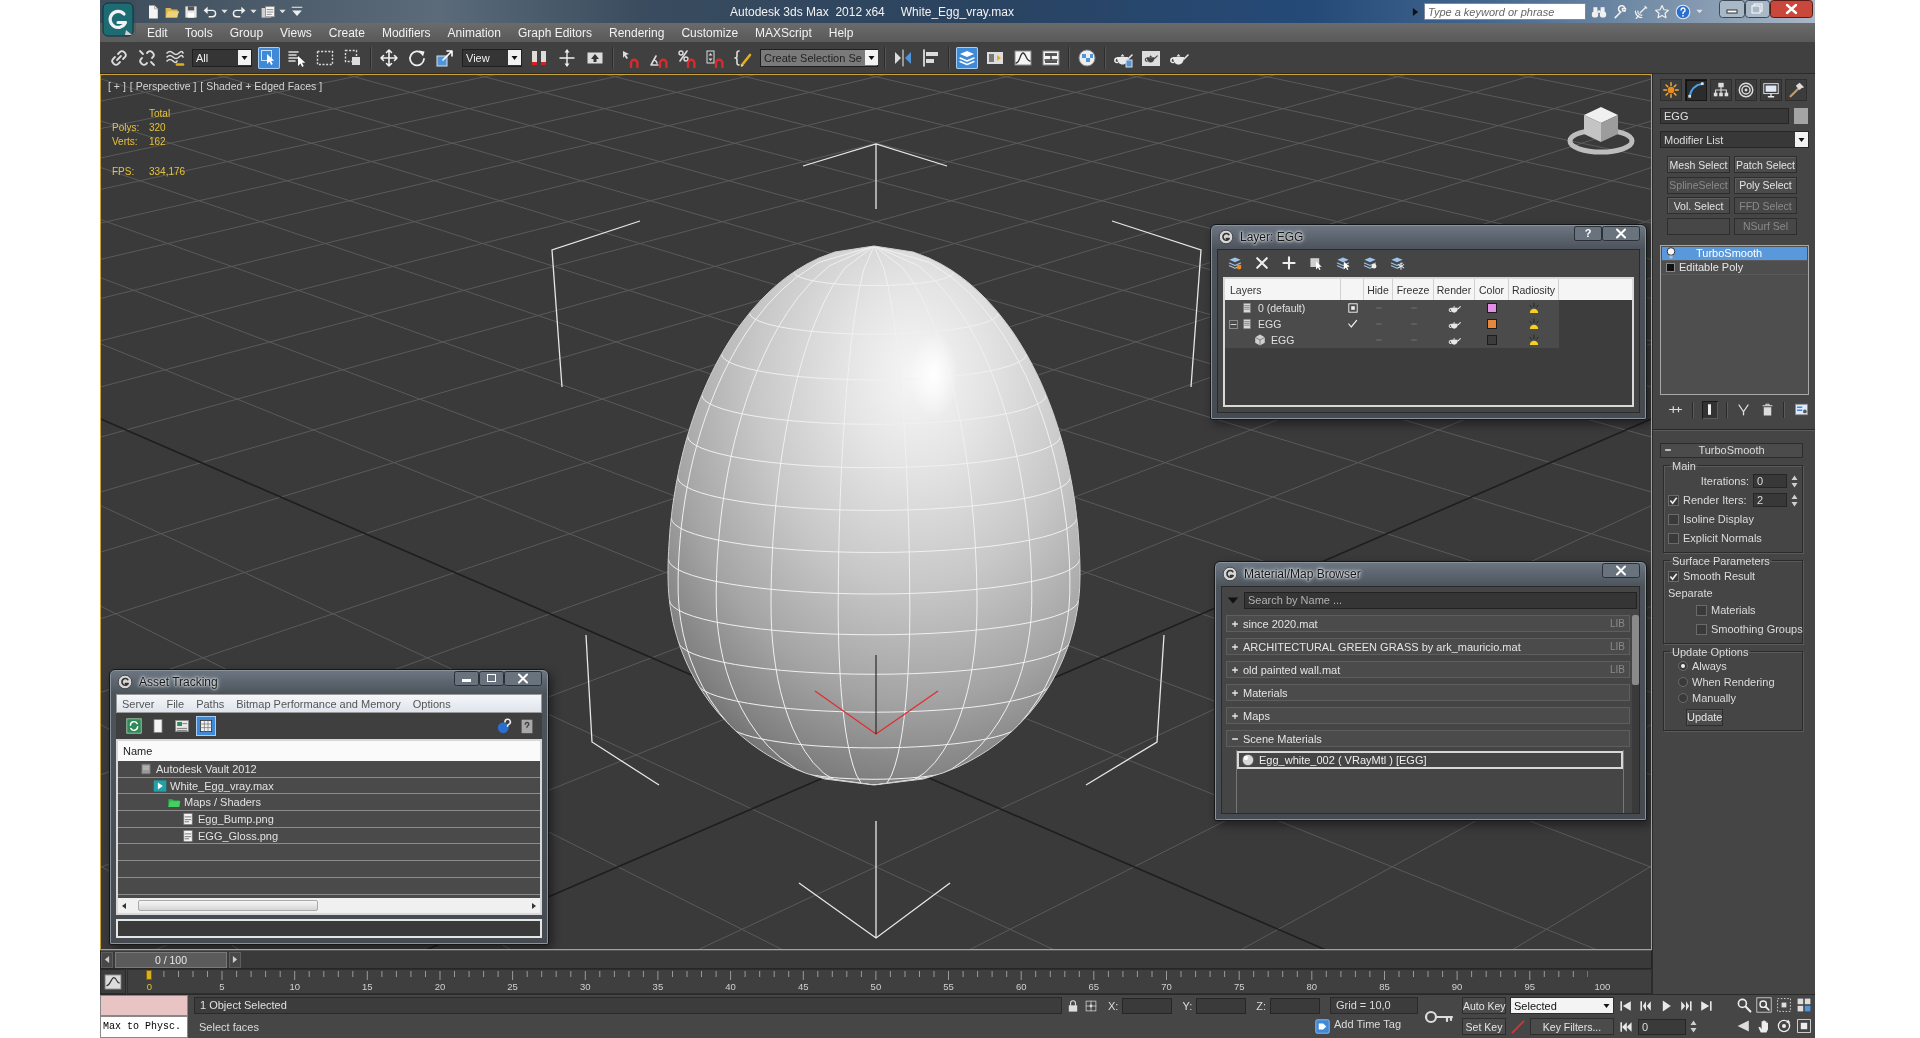 The image size is (1920, 1038). I want to click on circles-icon, so click(1746, 90).